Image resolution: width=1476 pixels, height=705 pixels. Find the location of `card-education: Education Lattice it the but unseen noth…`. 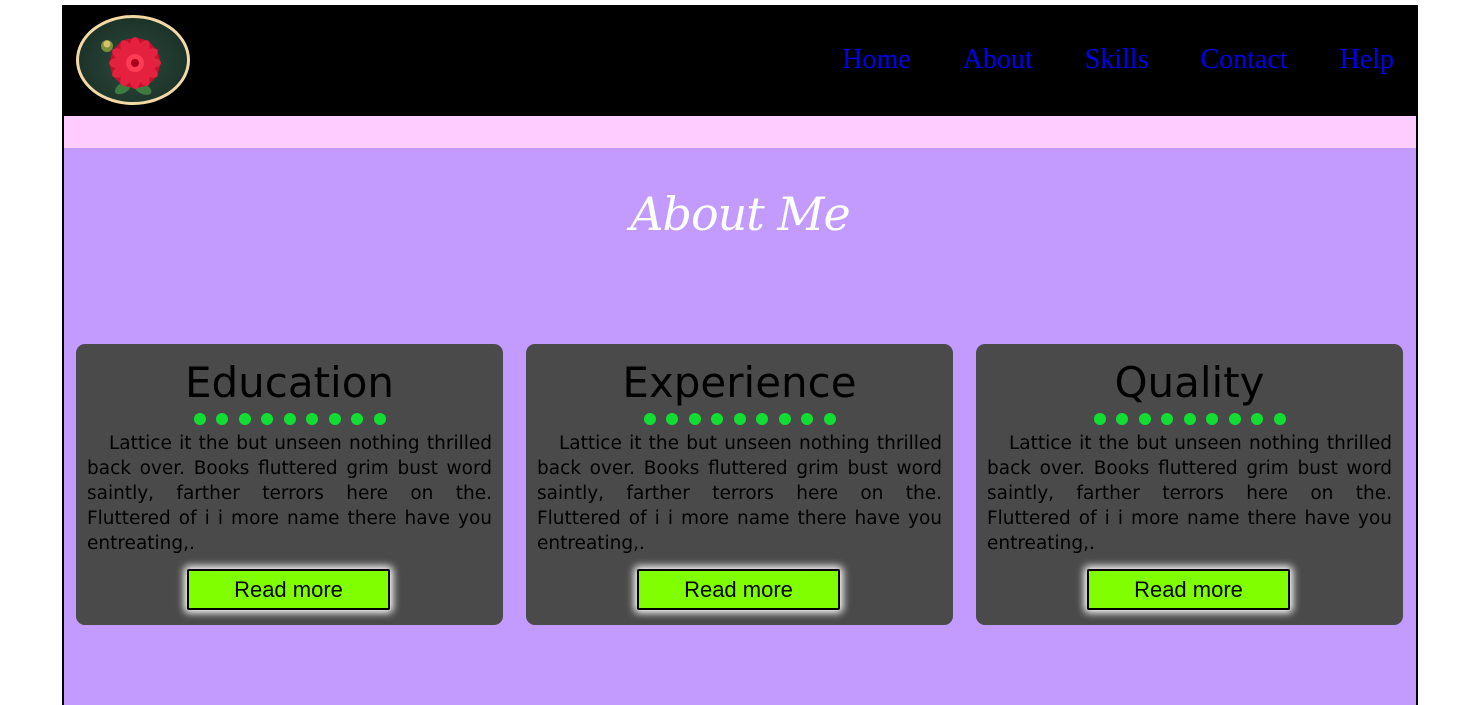

card-education: Education Lattice it the but unseen noth… is located at coordinates (289, 484).